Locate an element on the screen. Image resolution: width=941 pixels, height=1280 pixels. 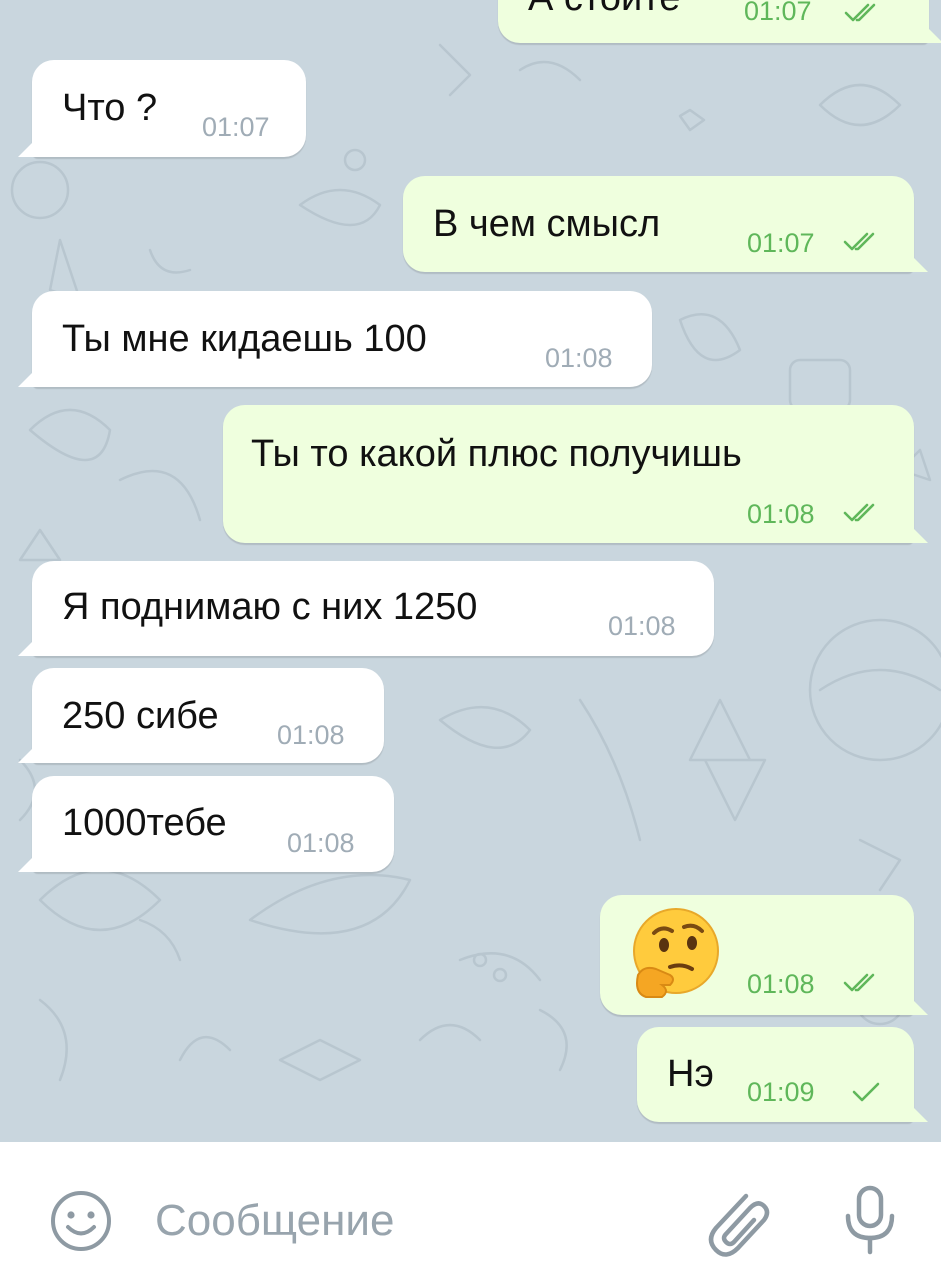
message-text: Я поднимаю с них 1250 is located at coordinates (270, 607).